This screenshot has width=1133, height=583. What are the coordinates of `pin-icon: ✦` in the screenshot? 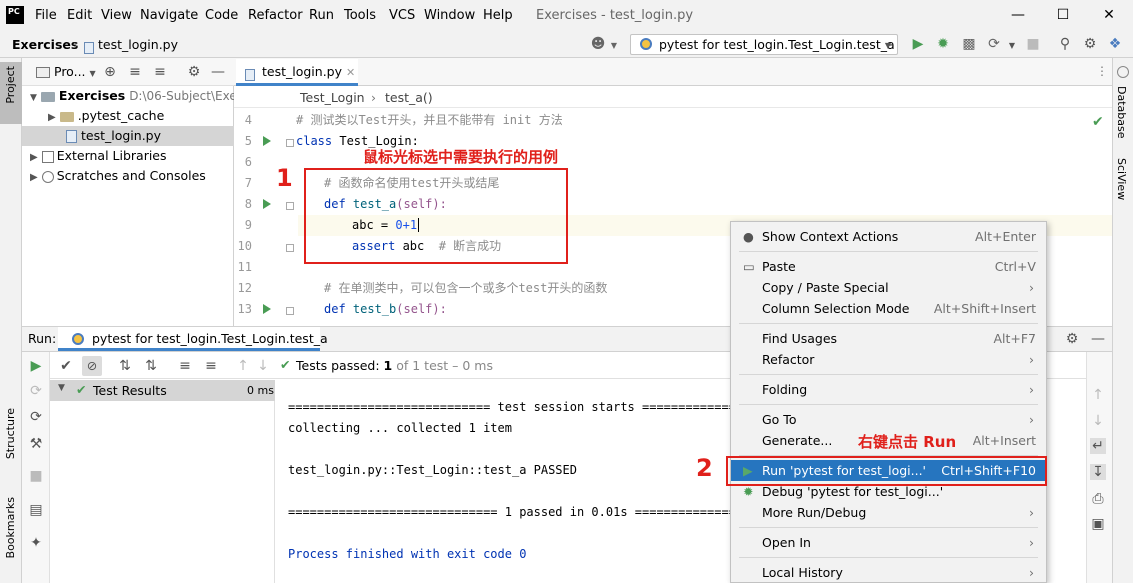 It's located at (36, 543).